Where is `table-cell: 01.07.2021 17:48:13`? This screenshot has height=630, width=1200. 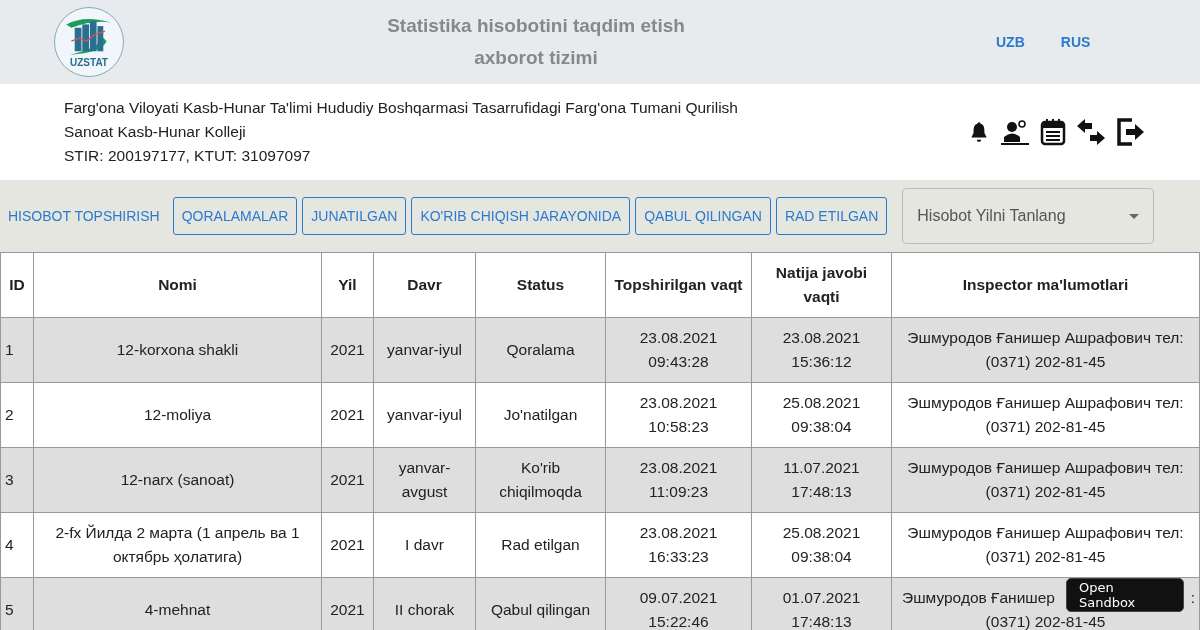
table-cell: 01.07.2021 17:48:13 is located at coordinates (821, 603).